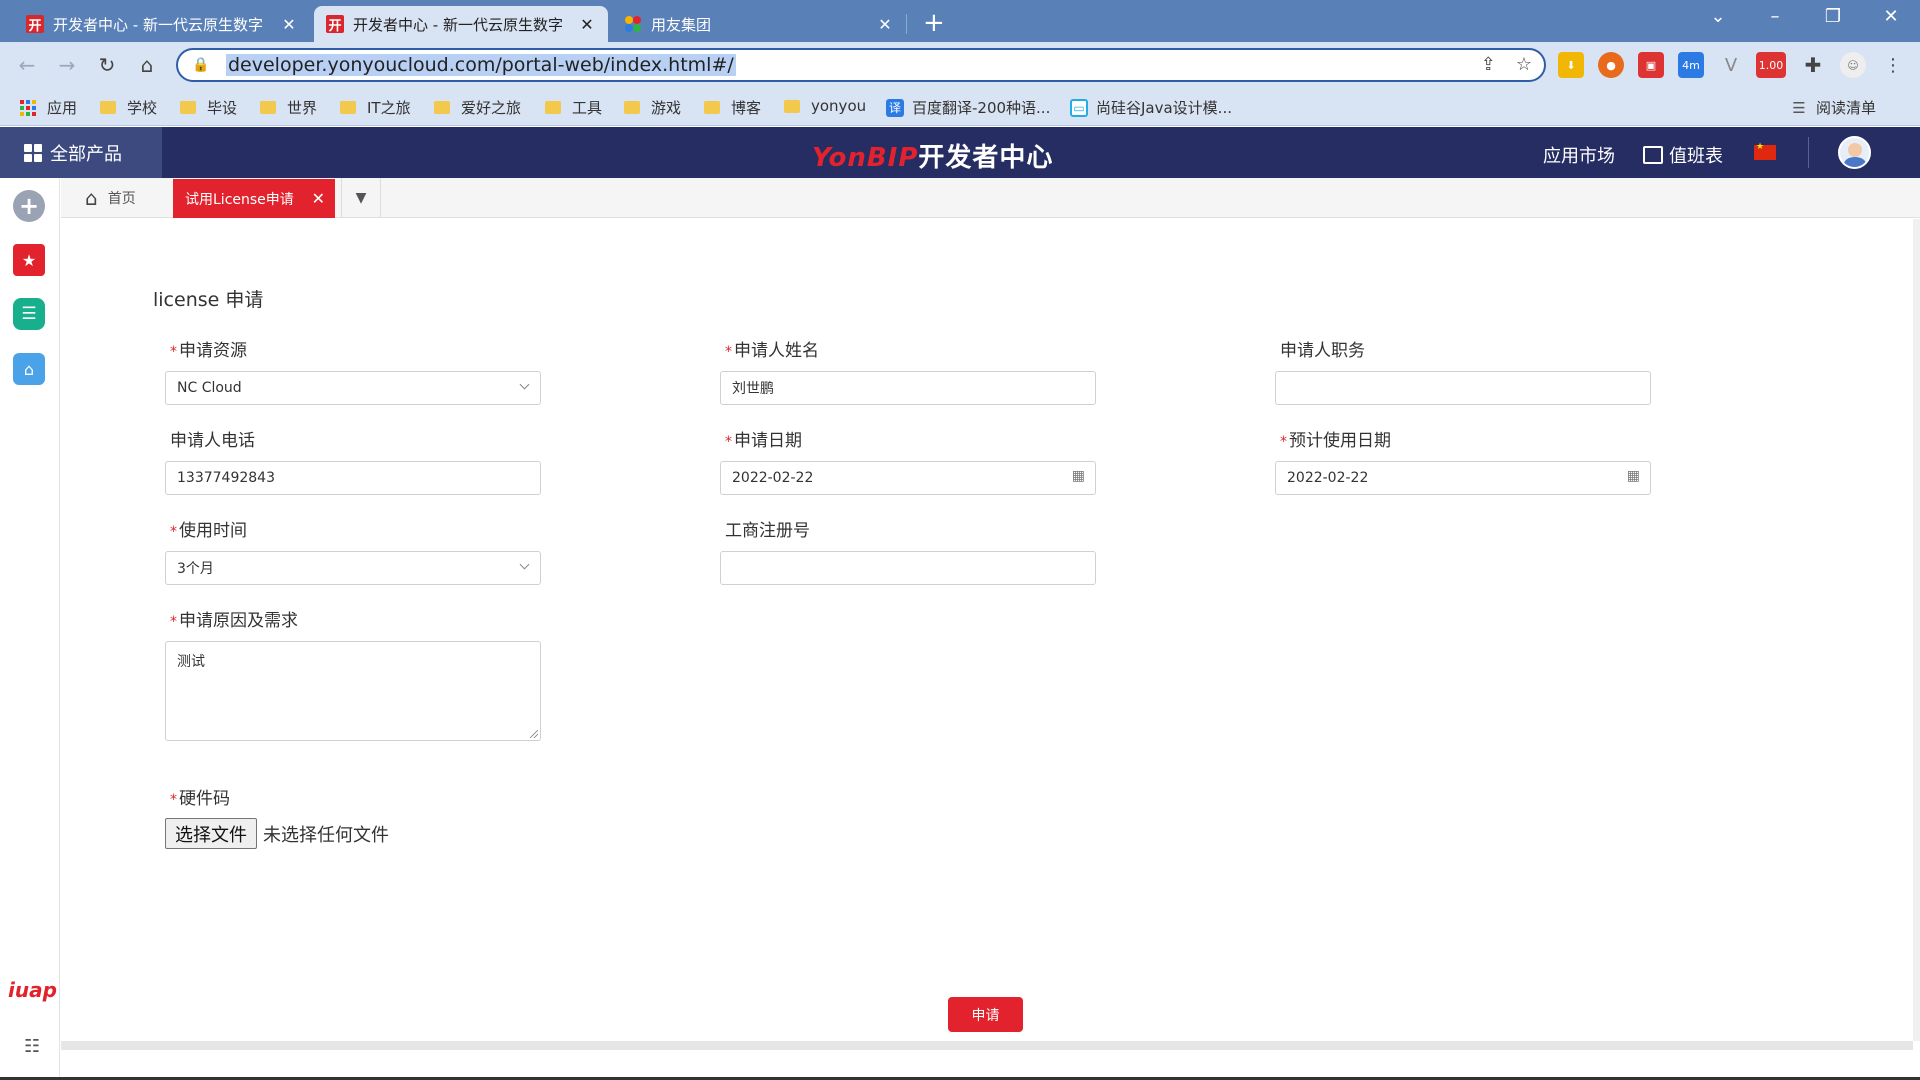 The width and height of the screenshot is (1920, 1080). Describe the element at coordinates (353, 478) in the screenshot. I see `applicant-phone-input: 13377492843` at that location.